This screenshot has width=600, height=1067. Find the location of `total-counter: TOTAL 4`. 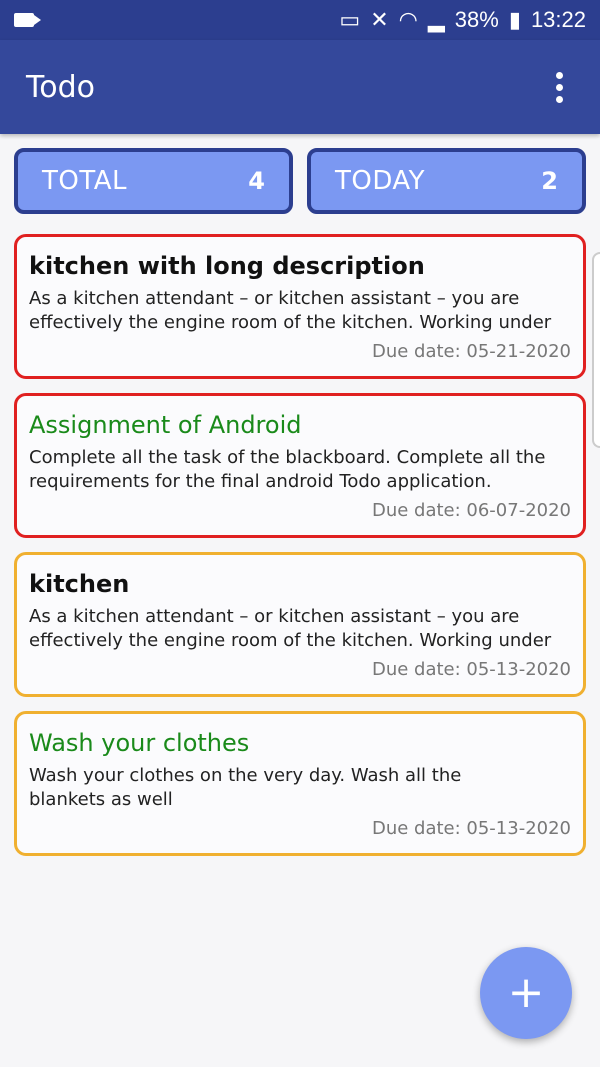

total-counter: TOTAL 4 is located at coordinates (153, 181).